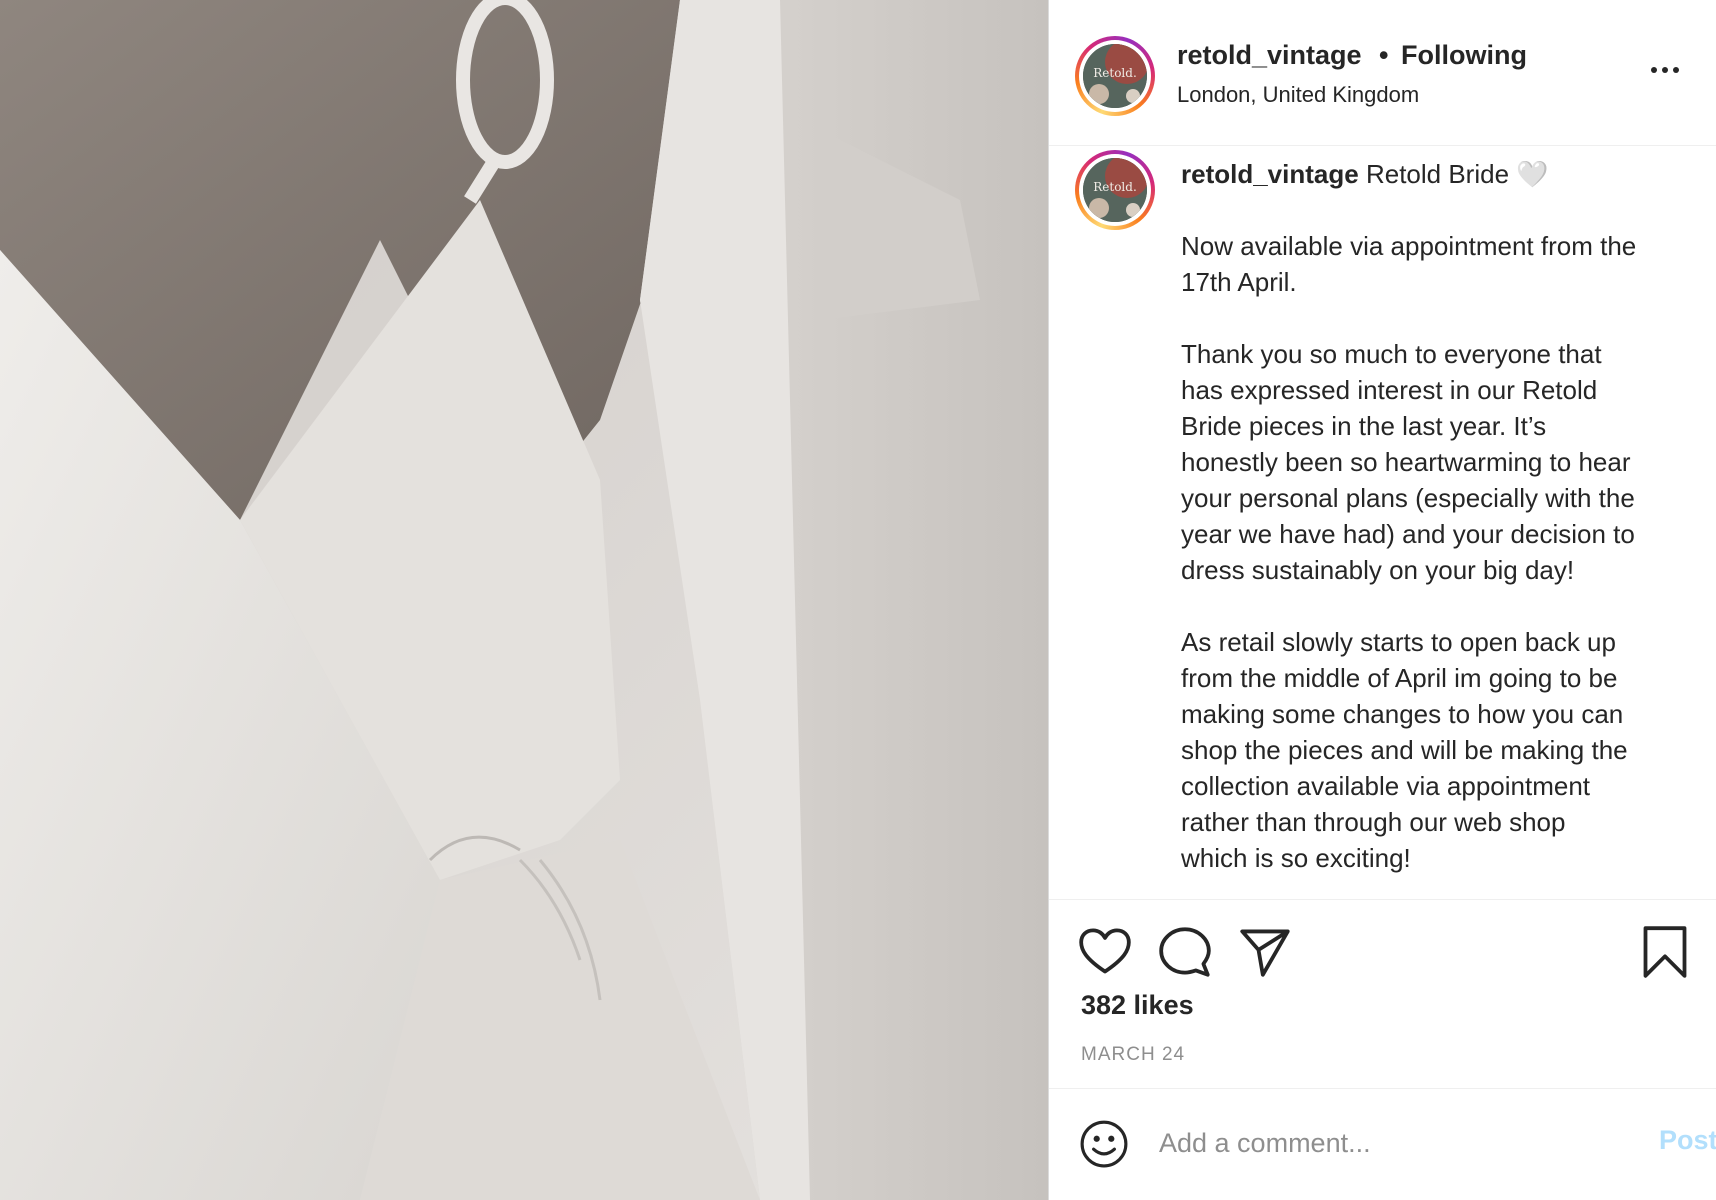  I want to click on header-location: London, United Kingdom, so click(1298, 95).